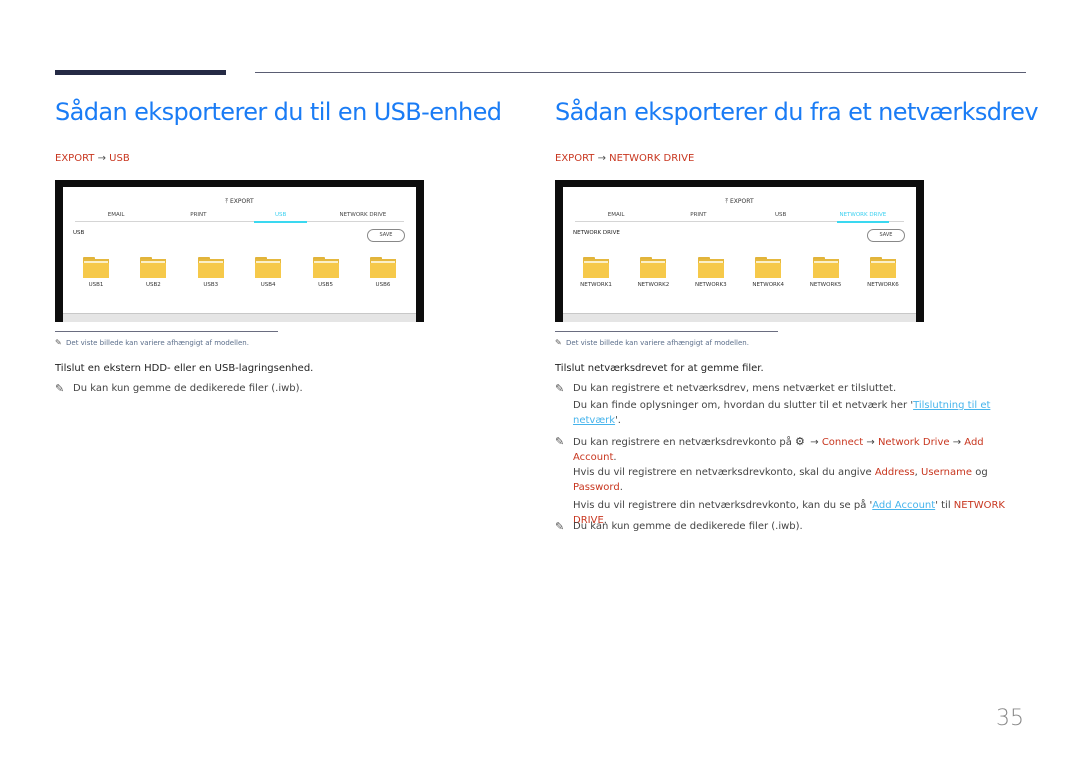  Describe the element at coordinates (883, 285) in the screenshot. I see `folder-label: NETWORK6` at that location.